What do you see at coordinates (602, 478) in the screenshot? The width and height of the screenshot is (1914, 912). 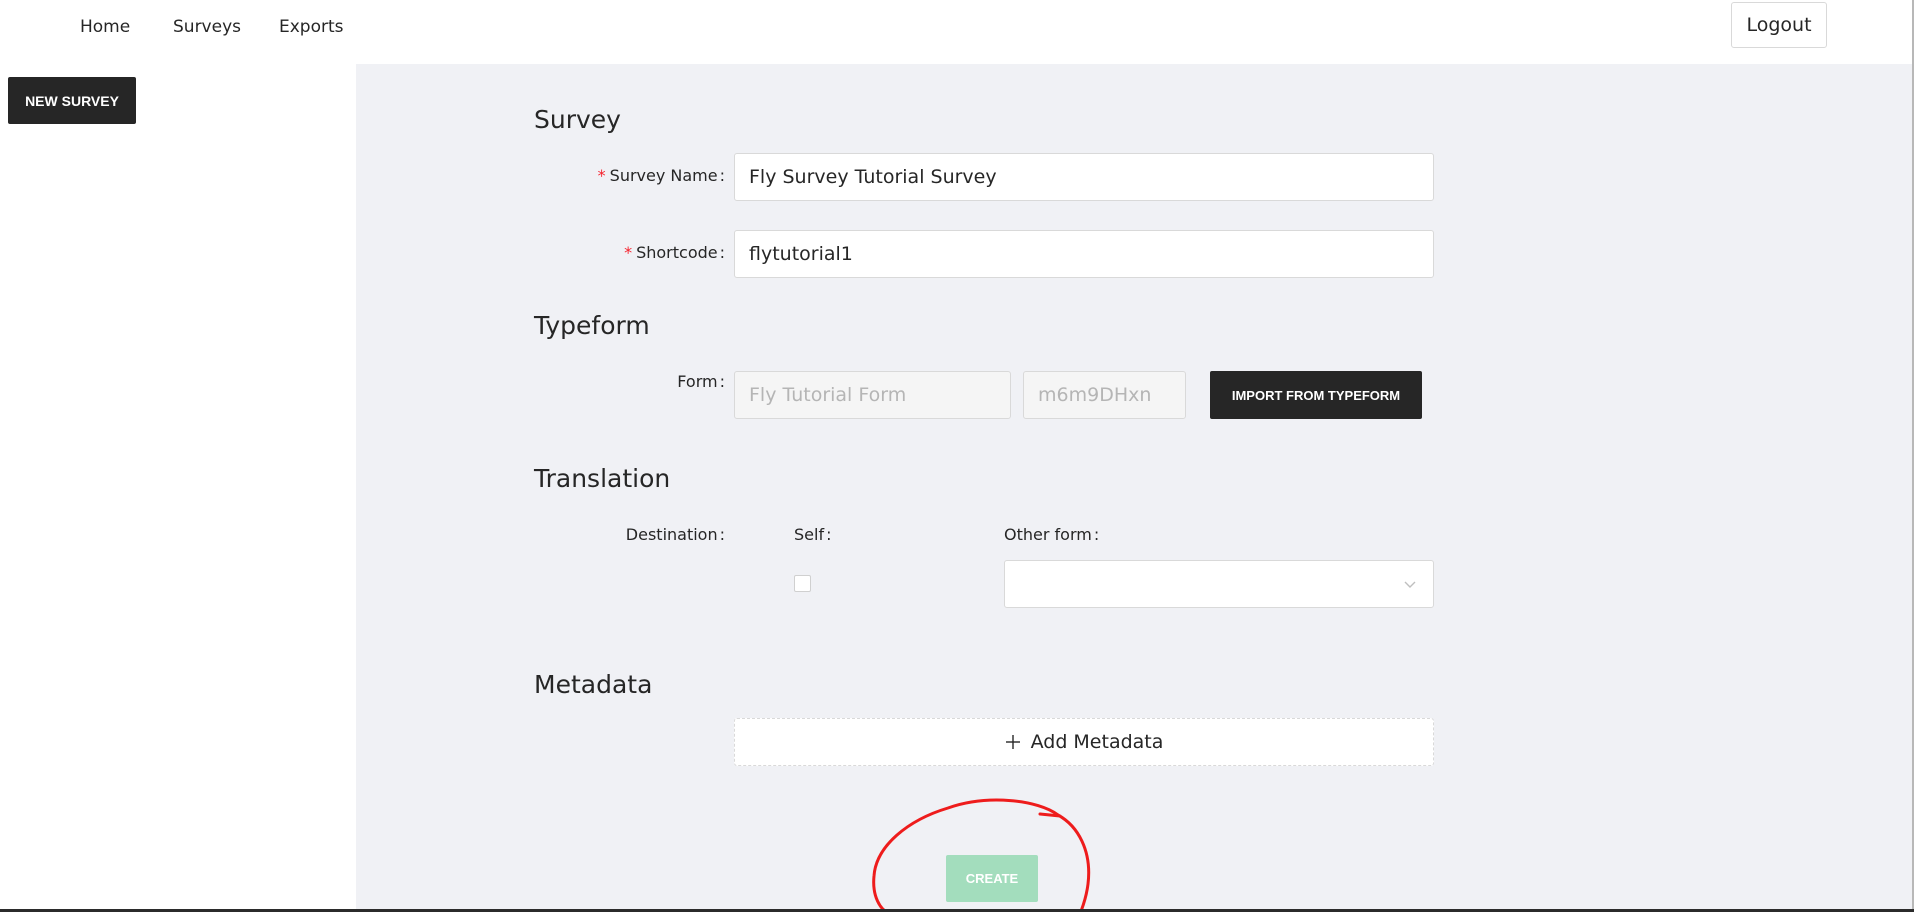 I see `translation-section-title: Translation` at bounding box center [602, 478].